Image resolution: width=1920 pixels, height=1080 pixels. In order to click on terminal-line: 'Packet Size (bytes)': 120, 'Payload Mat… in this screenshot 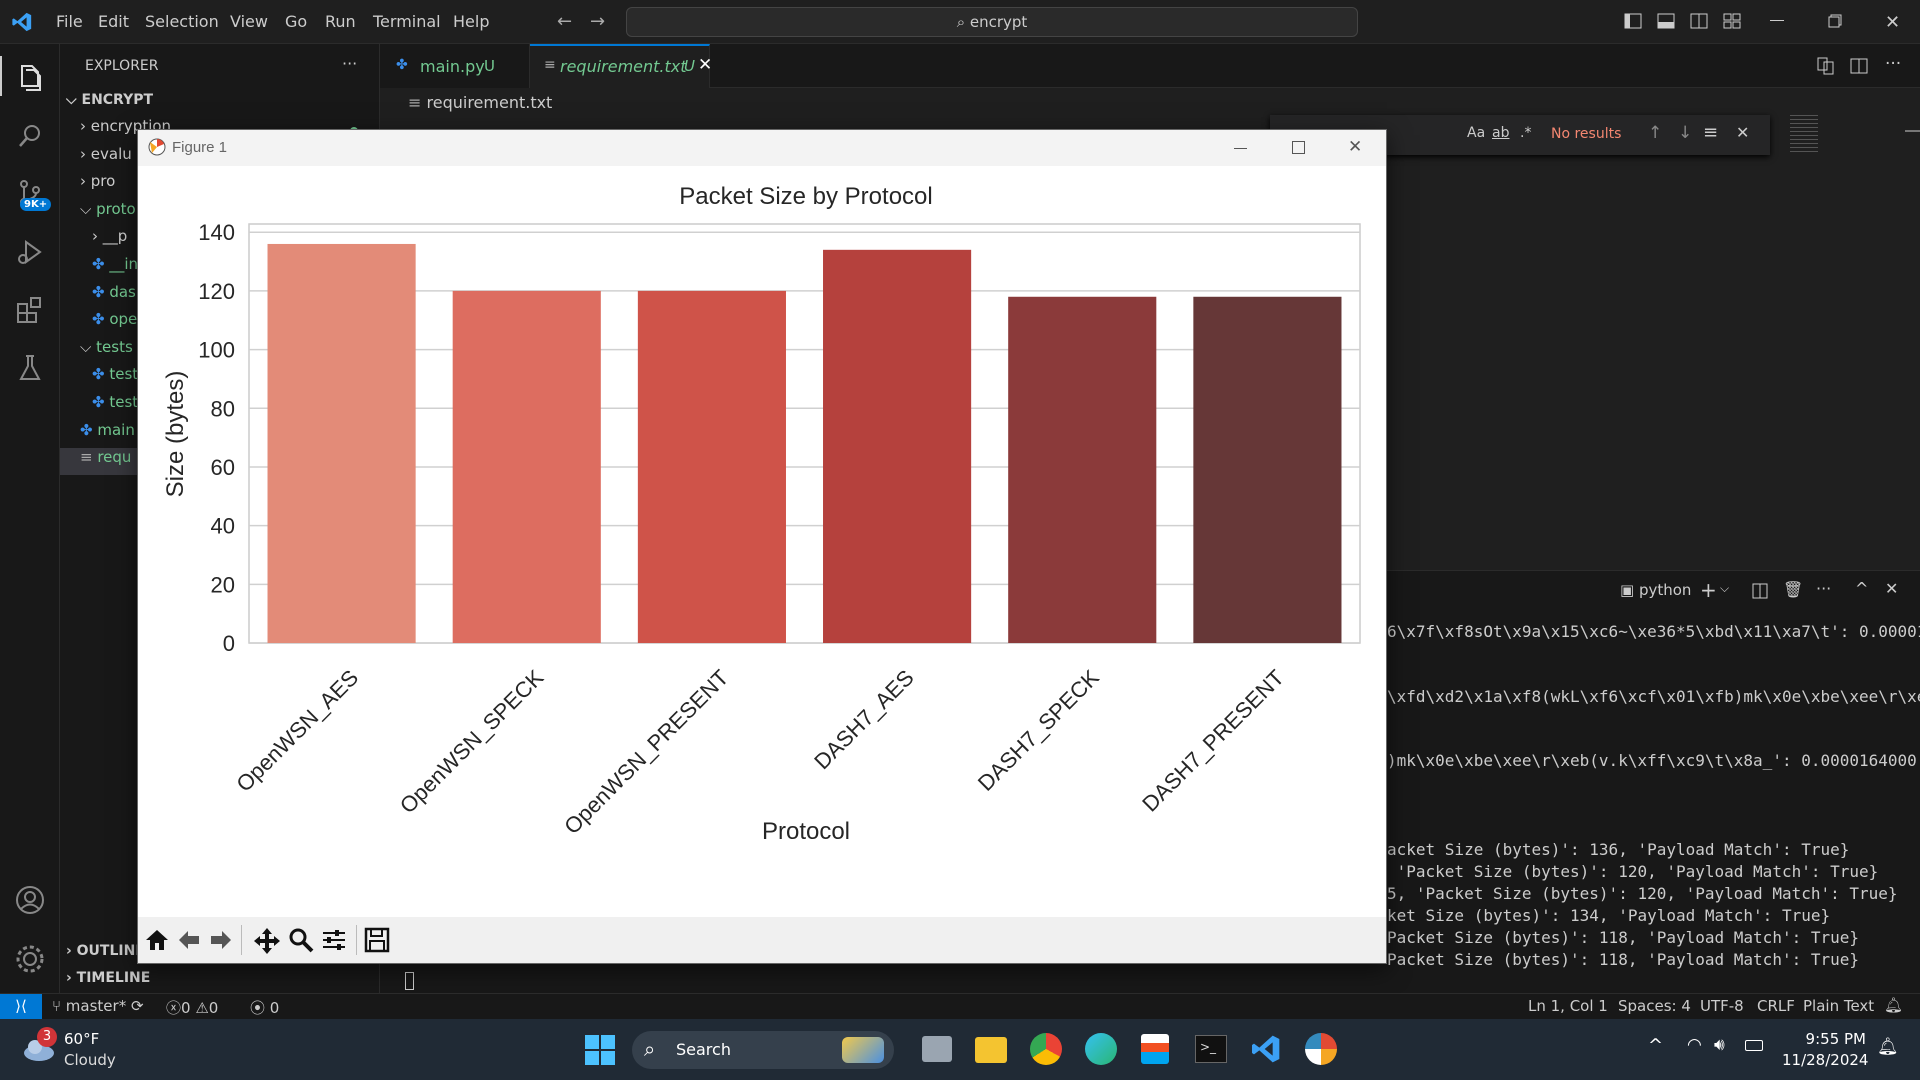, I will do `click(1633, 871)`.